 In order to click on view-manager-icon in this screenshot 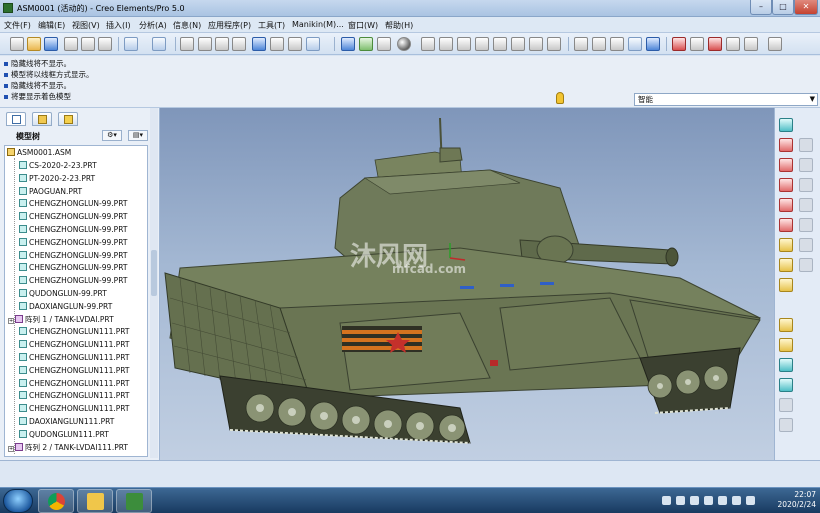, I will do `click(554, 44)`.